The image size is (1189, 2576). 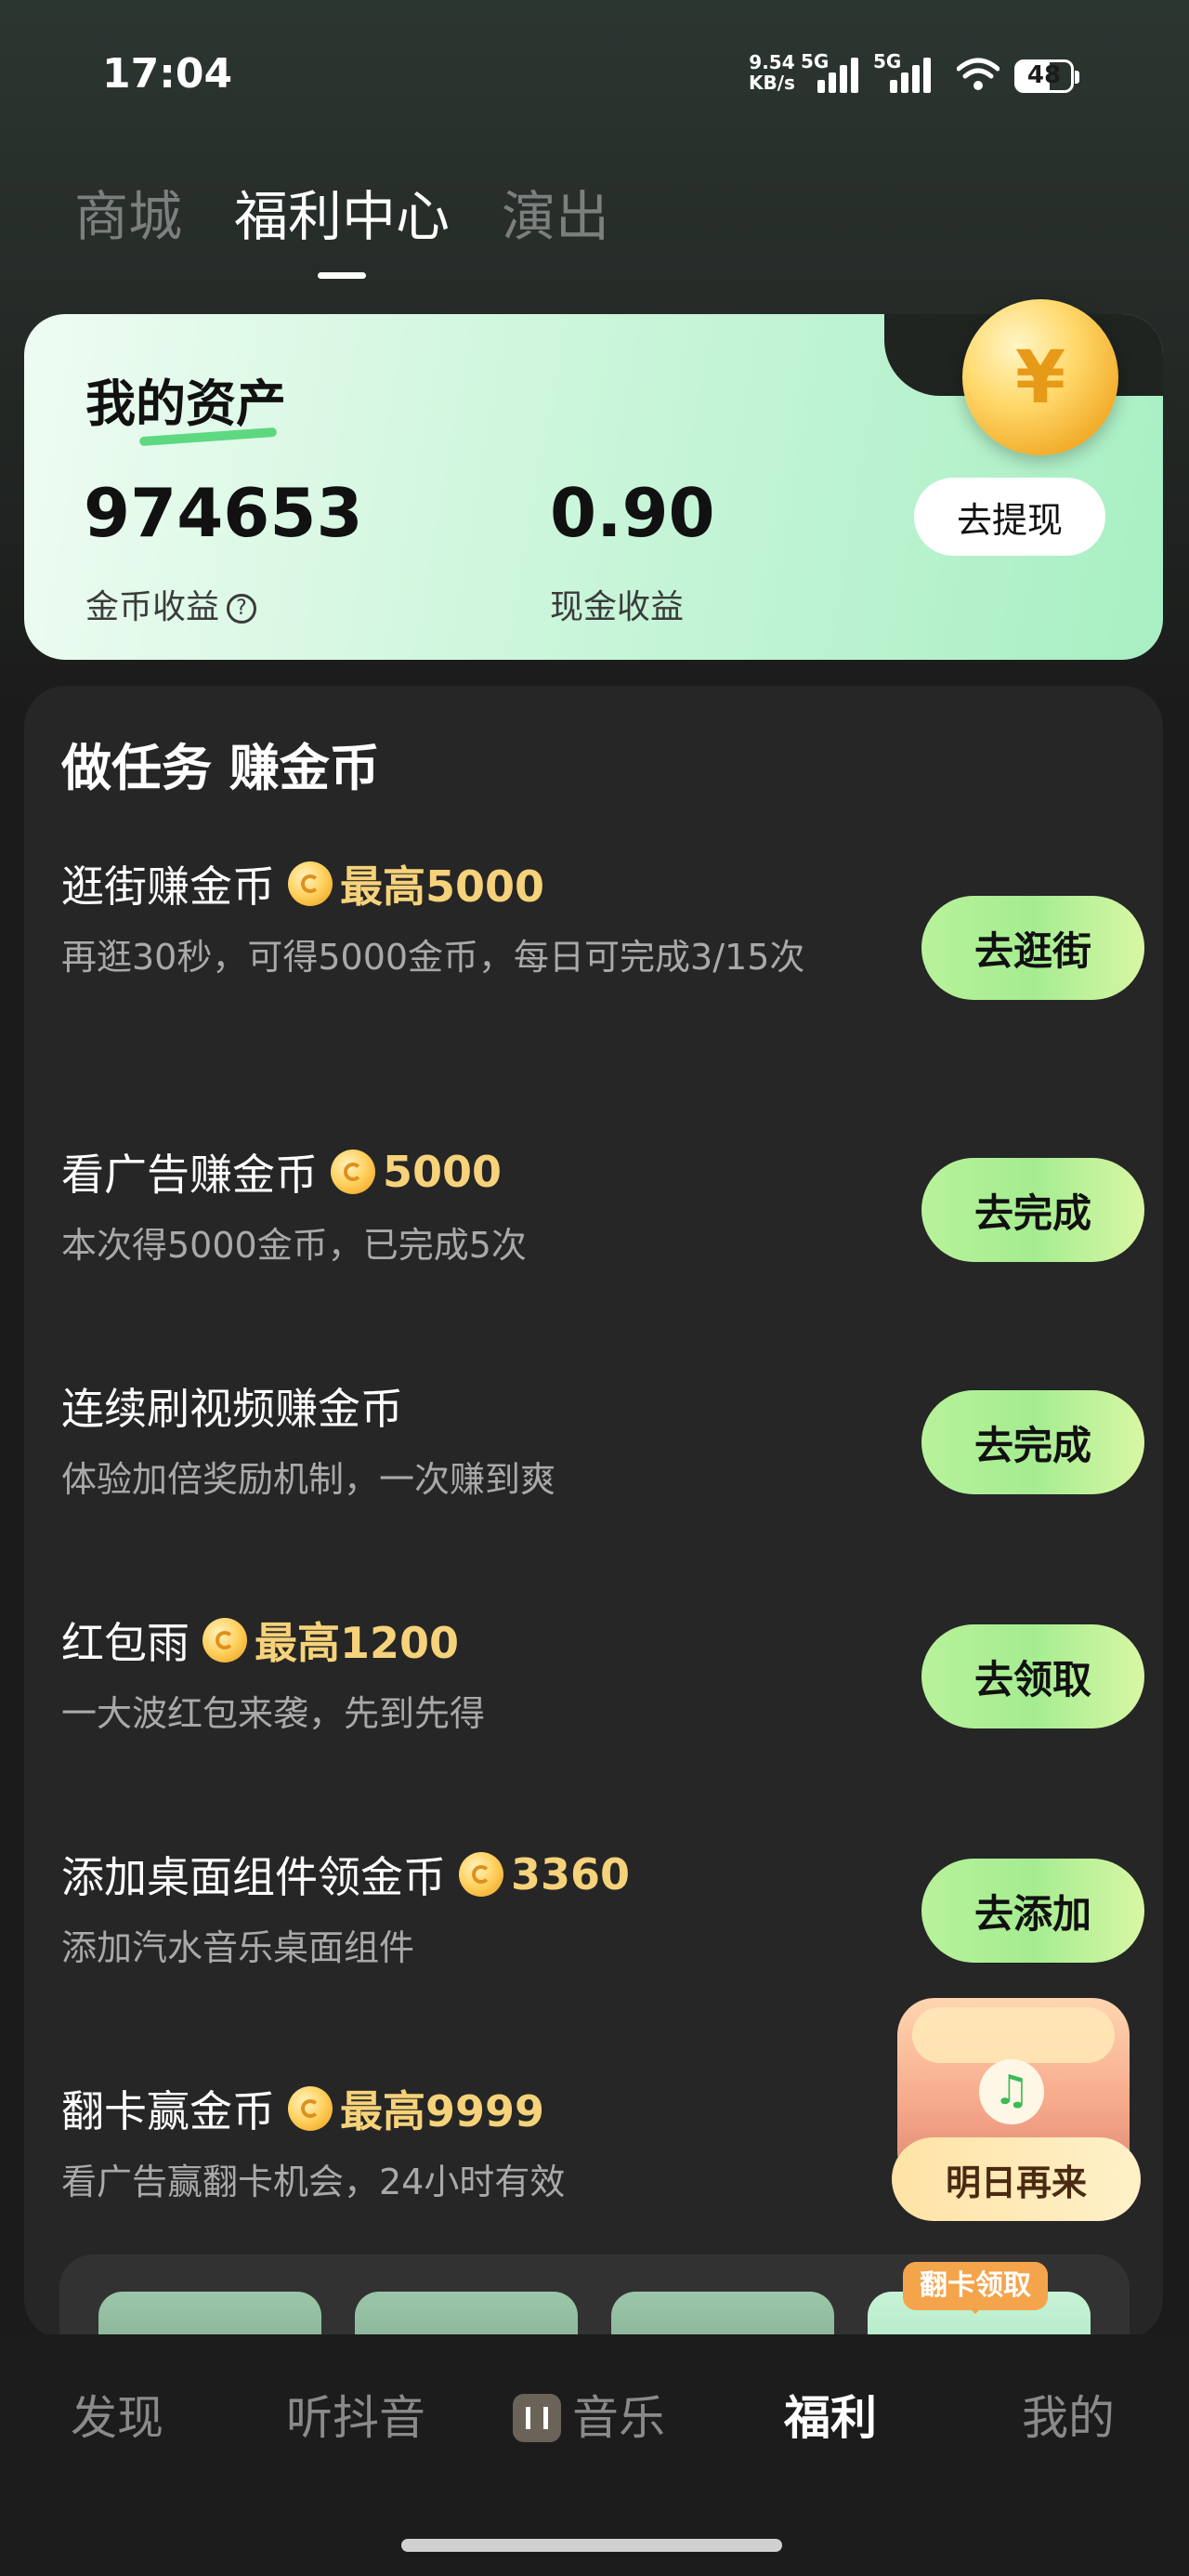 What do you see at coordinates (253, 1877) in the screenshot?
I see `task-title: 添加桌面组件领金币` at bounding box center [253, 1877].